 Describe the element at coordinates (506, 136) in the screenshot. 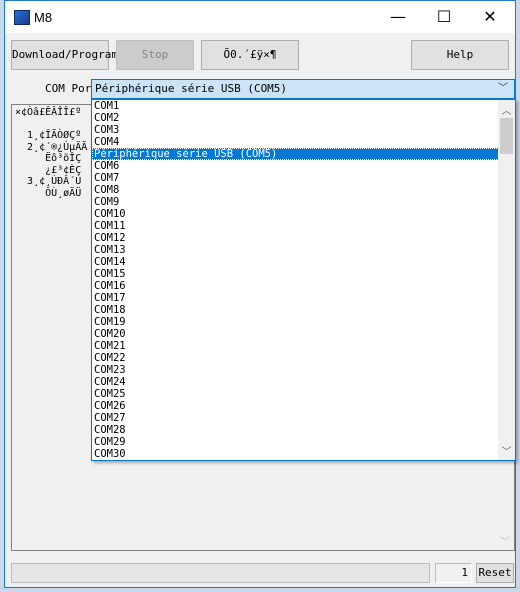

I see `scrollbar-thumb` at that location.